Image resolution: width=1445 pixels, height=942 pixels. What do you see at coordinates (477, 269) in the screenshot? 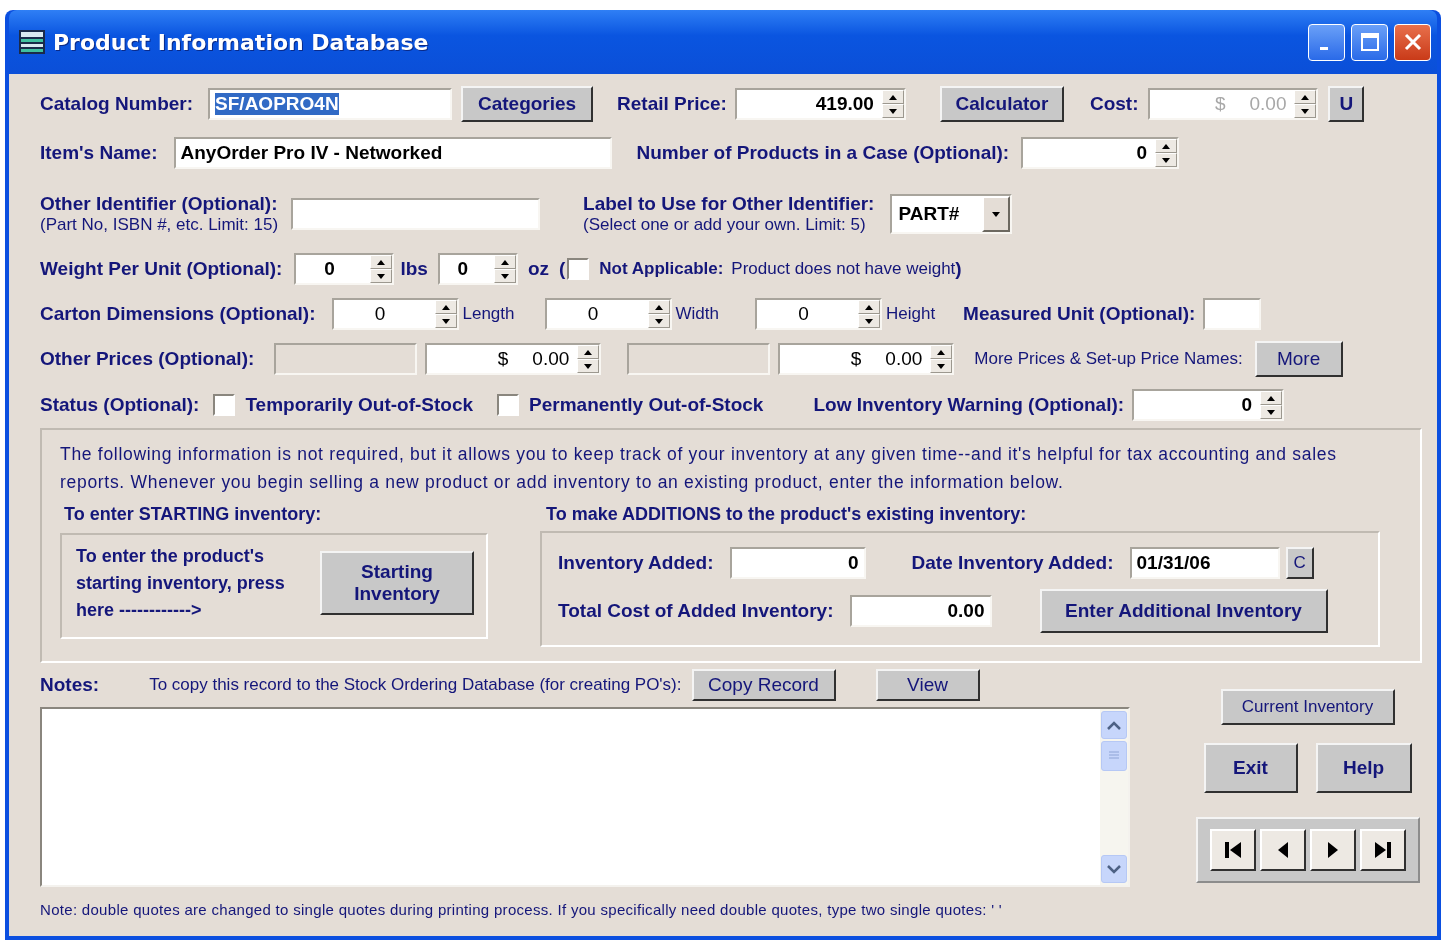
I see `weight-oz-field: 0` at bounding box center [477, 269].